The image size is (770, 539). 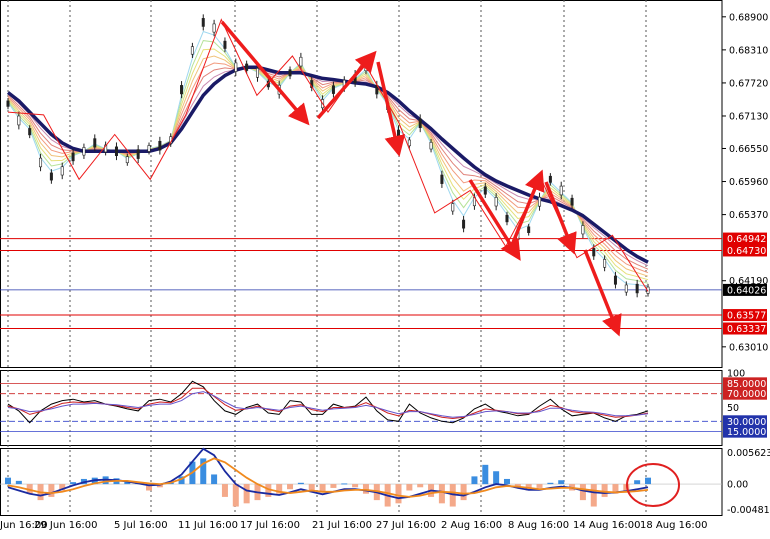 I want to click on level-tag-label: 0.64026, so click(x=746, y=290).